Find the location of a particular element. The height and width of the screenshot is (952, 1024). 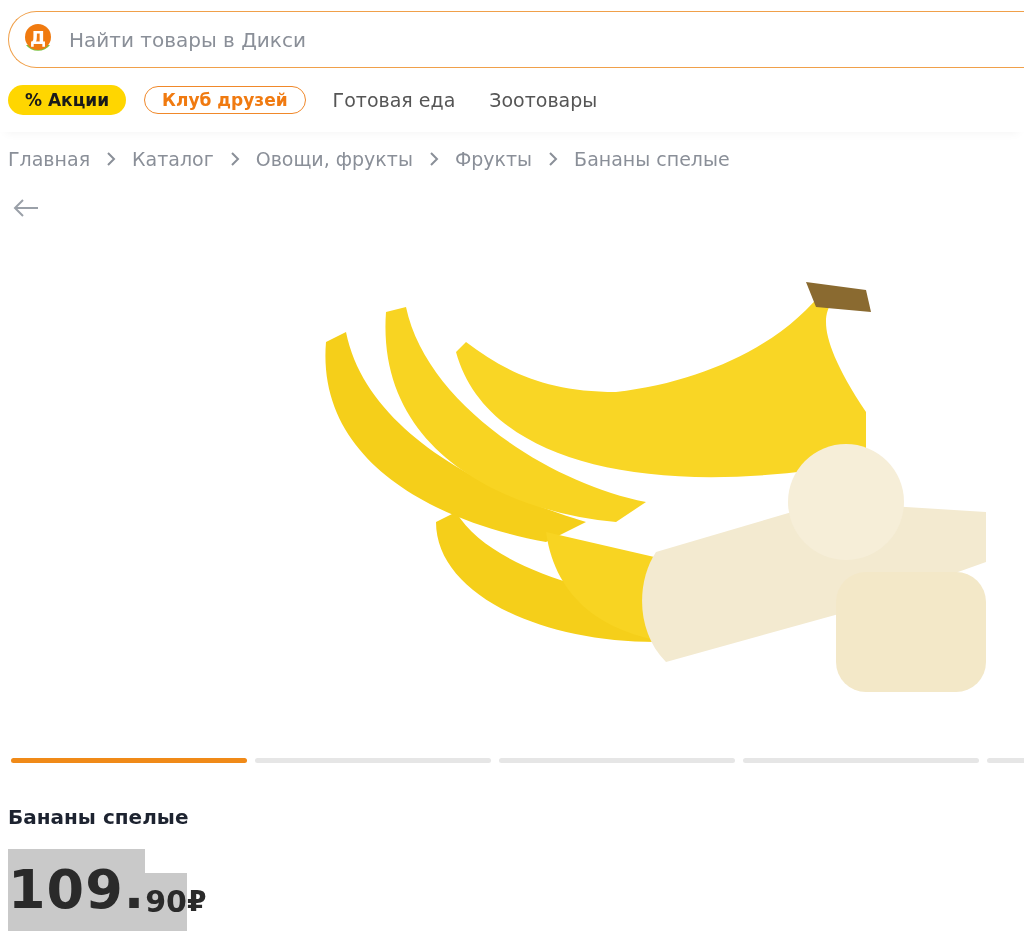

promotions-button: % Акции is located at coordinates (67, 100).